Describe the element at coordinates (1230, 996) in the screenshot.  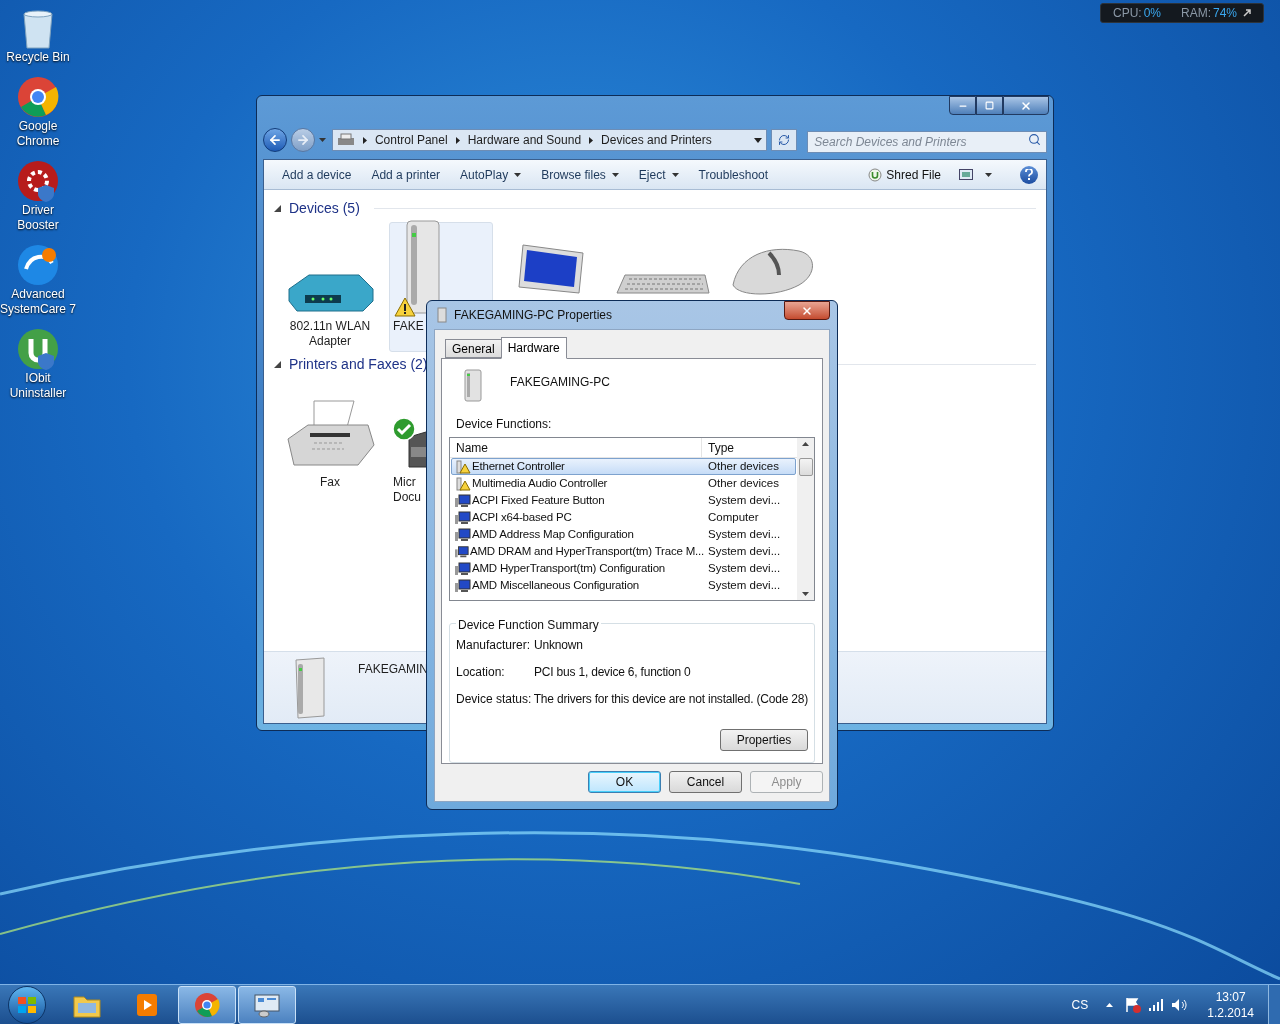
I see `time-text: 13:07` at that location.